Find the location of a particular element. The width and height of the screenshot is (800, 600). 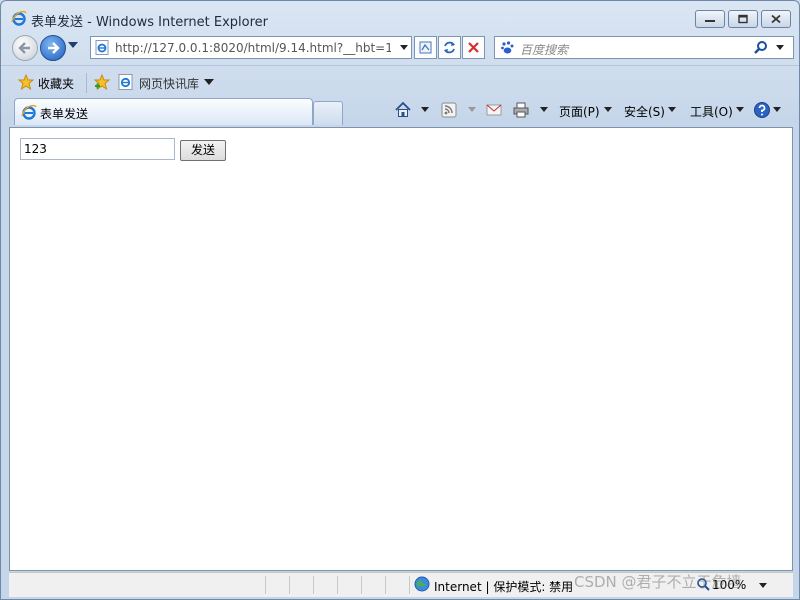

search-icon is located at coordinates (761, 48).